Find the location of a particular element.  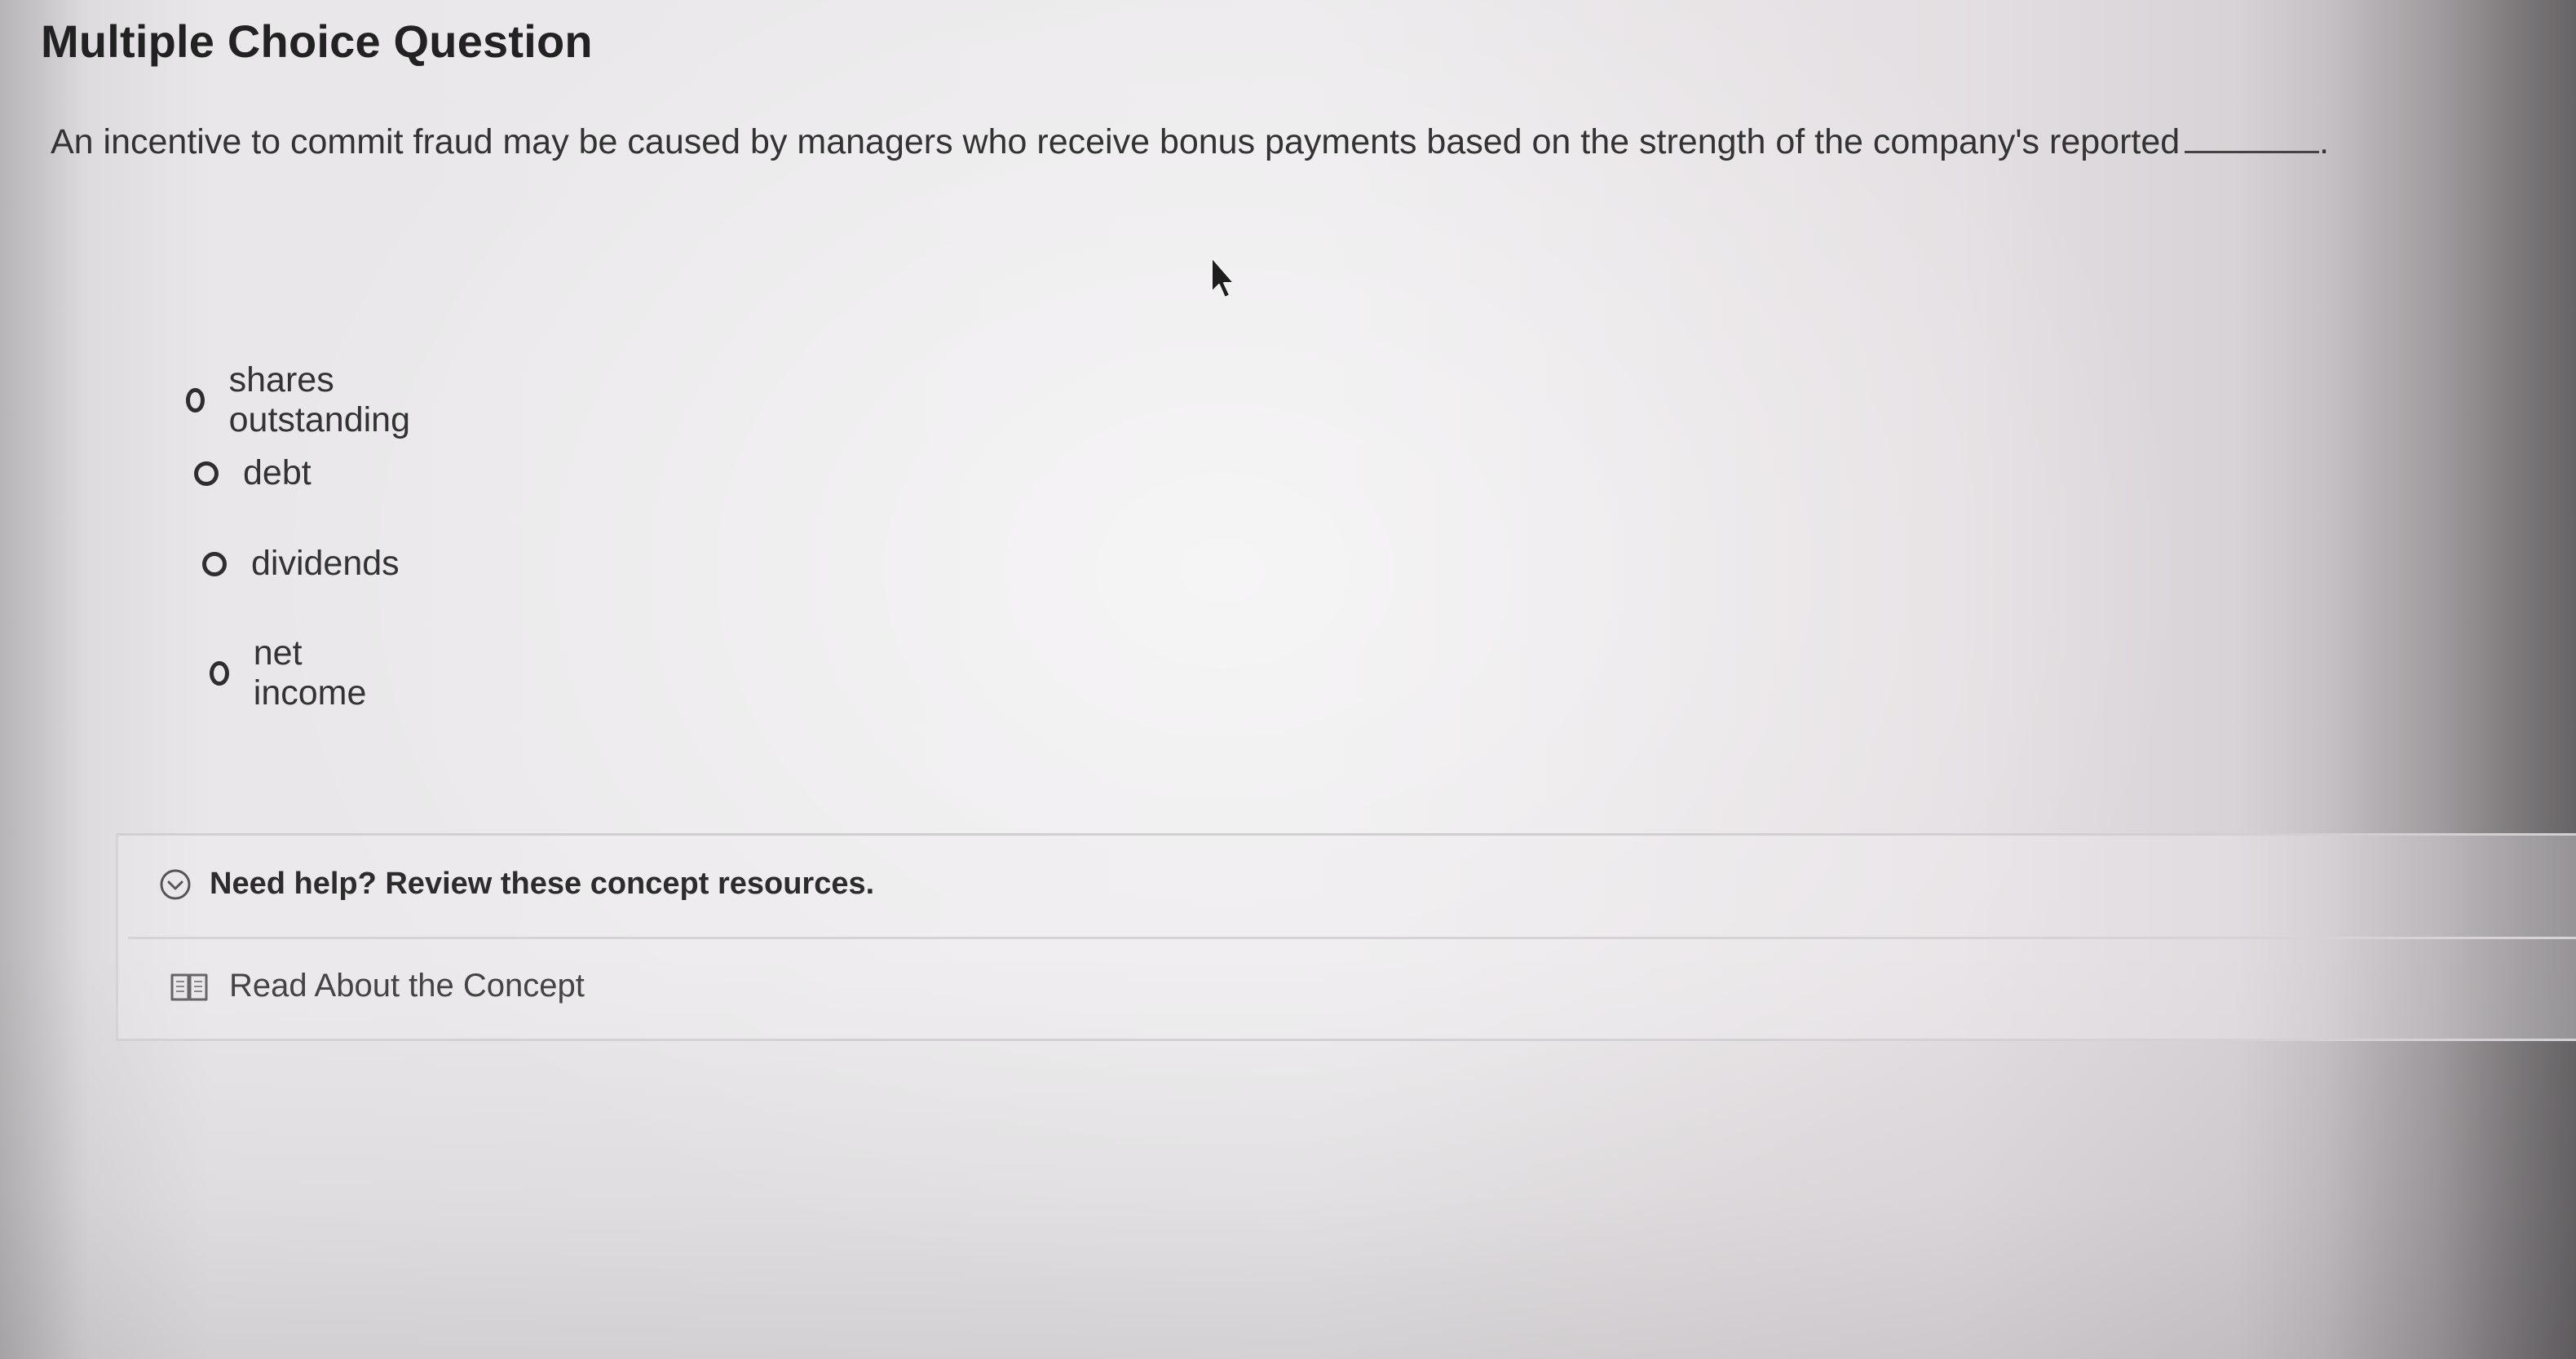

panel-divider is located at coordinates (1352, 938).